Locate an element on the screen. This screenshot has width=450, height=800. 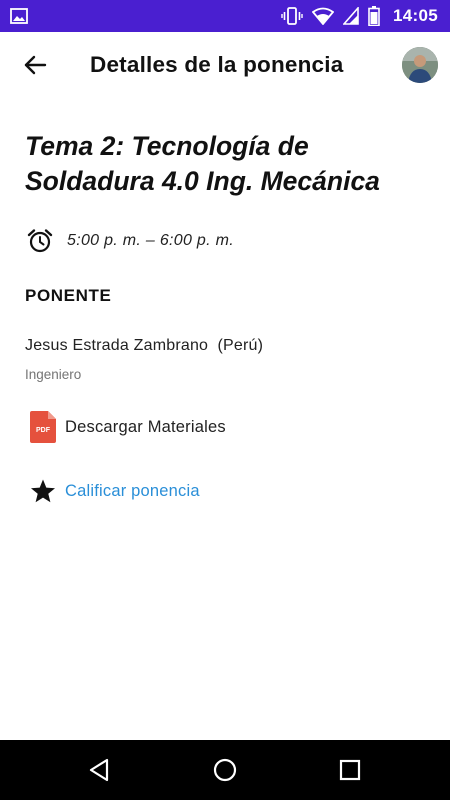
recents-square-icon is located at coordinates (350, 770).